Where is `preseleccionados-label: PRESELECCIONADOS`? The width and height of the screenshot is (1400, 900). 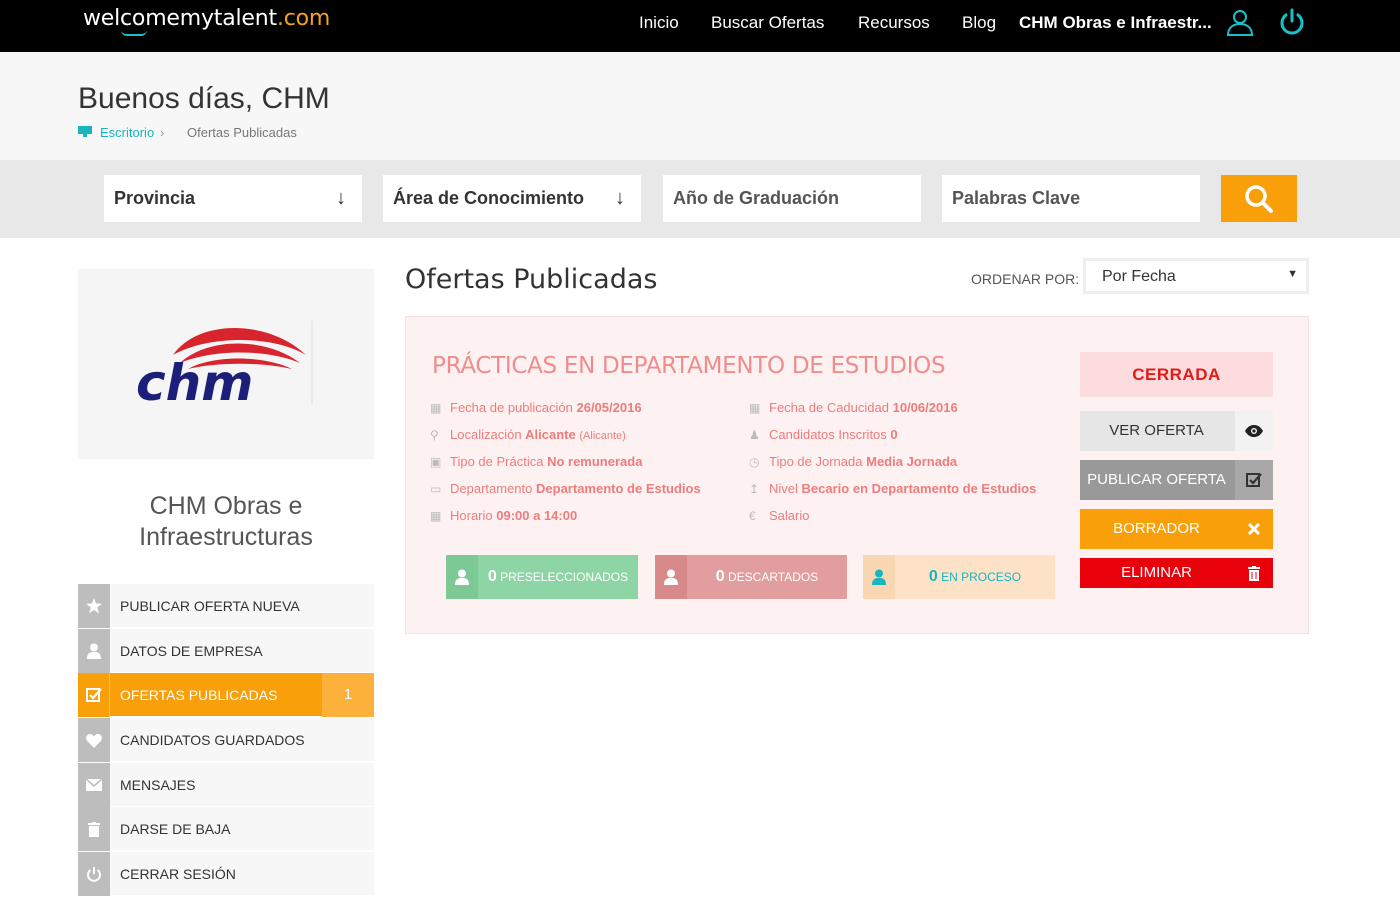 preseleccionados-label: PRESELECCIONADOS is located at coordinates (564, 577).